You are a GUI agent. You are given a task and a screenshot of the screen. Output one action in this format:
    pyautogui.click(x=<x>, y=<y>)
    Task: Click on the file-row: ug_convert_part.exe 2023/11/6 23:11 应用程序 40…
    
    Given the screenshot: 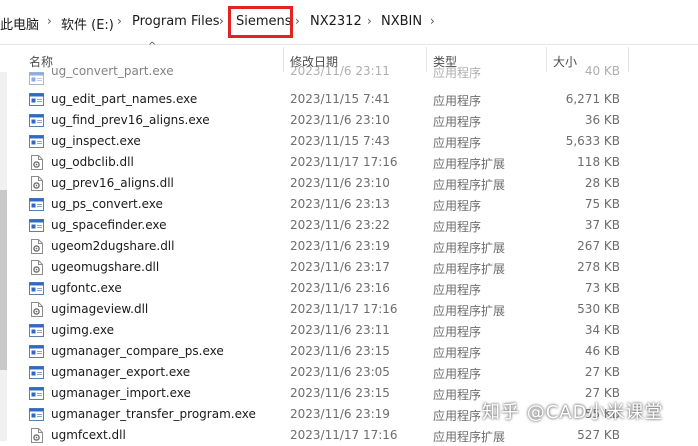 What is the action you would take?
    pyautogui.click(x=349, y=76)
    